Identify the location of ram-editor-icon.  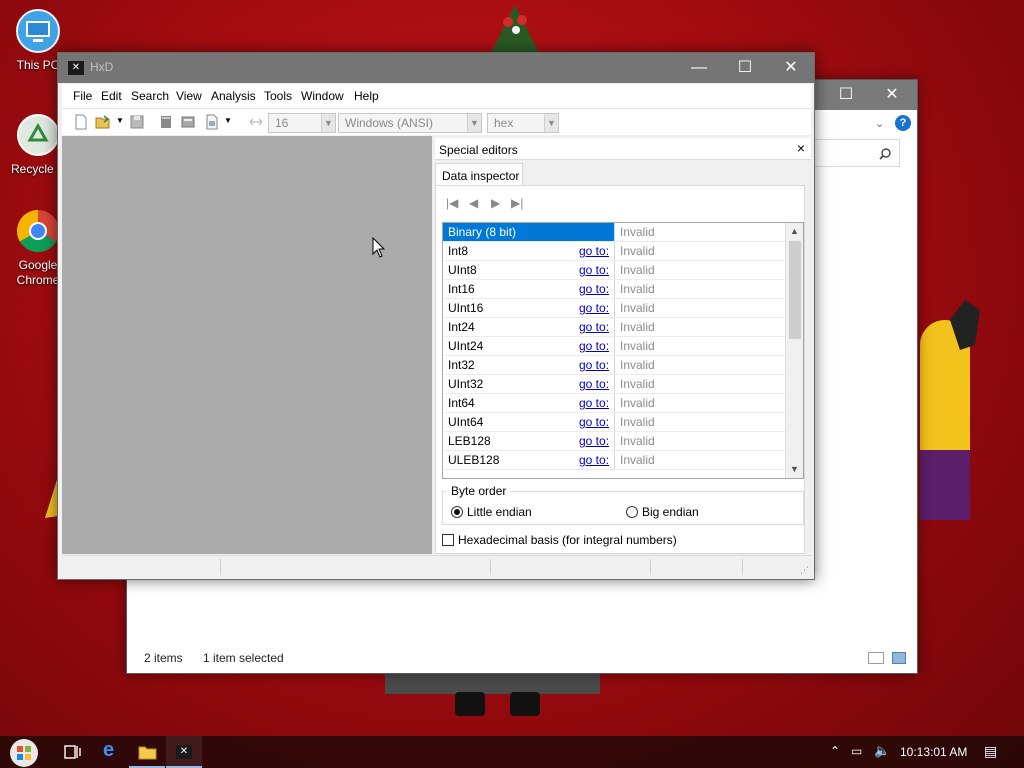
(188, 122).